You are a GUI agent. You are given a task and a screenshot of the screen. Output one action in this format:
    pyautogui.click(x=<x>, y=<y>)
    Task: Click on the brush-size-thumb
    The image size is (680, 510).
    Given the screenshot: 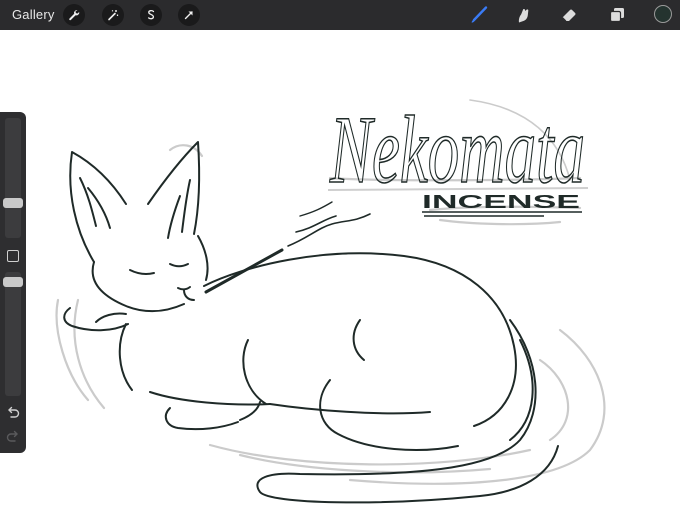 What is the action you would take?
    pyautogui.click(x=13, y=203)
    